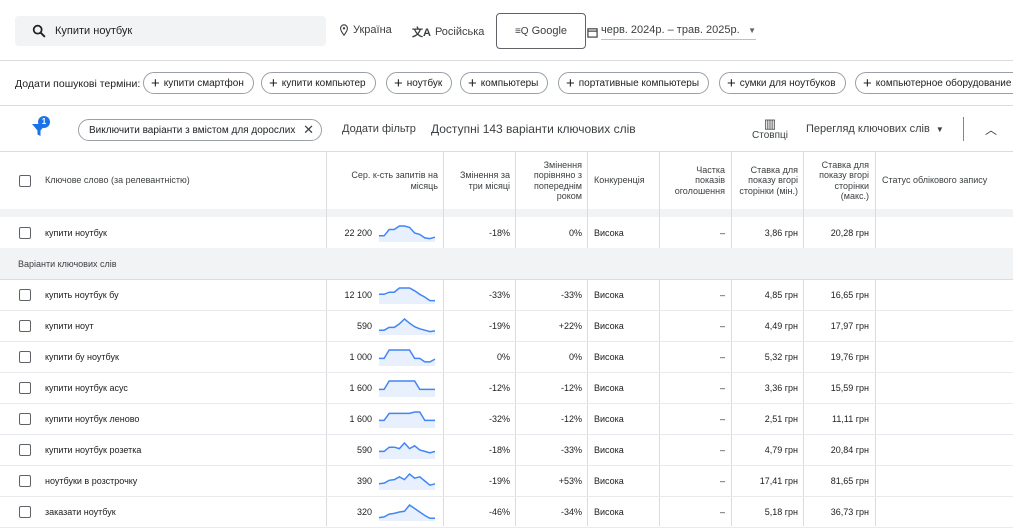 The width and height of the screenshot is (1013, 528). I want to click on term-chip: + купити смартфон, so click(198, 83).